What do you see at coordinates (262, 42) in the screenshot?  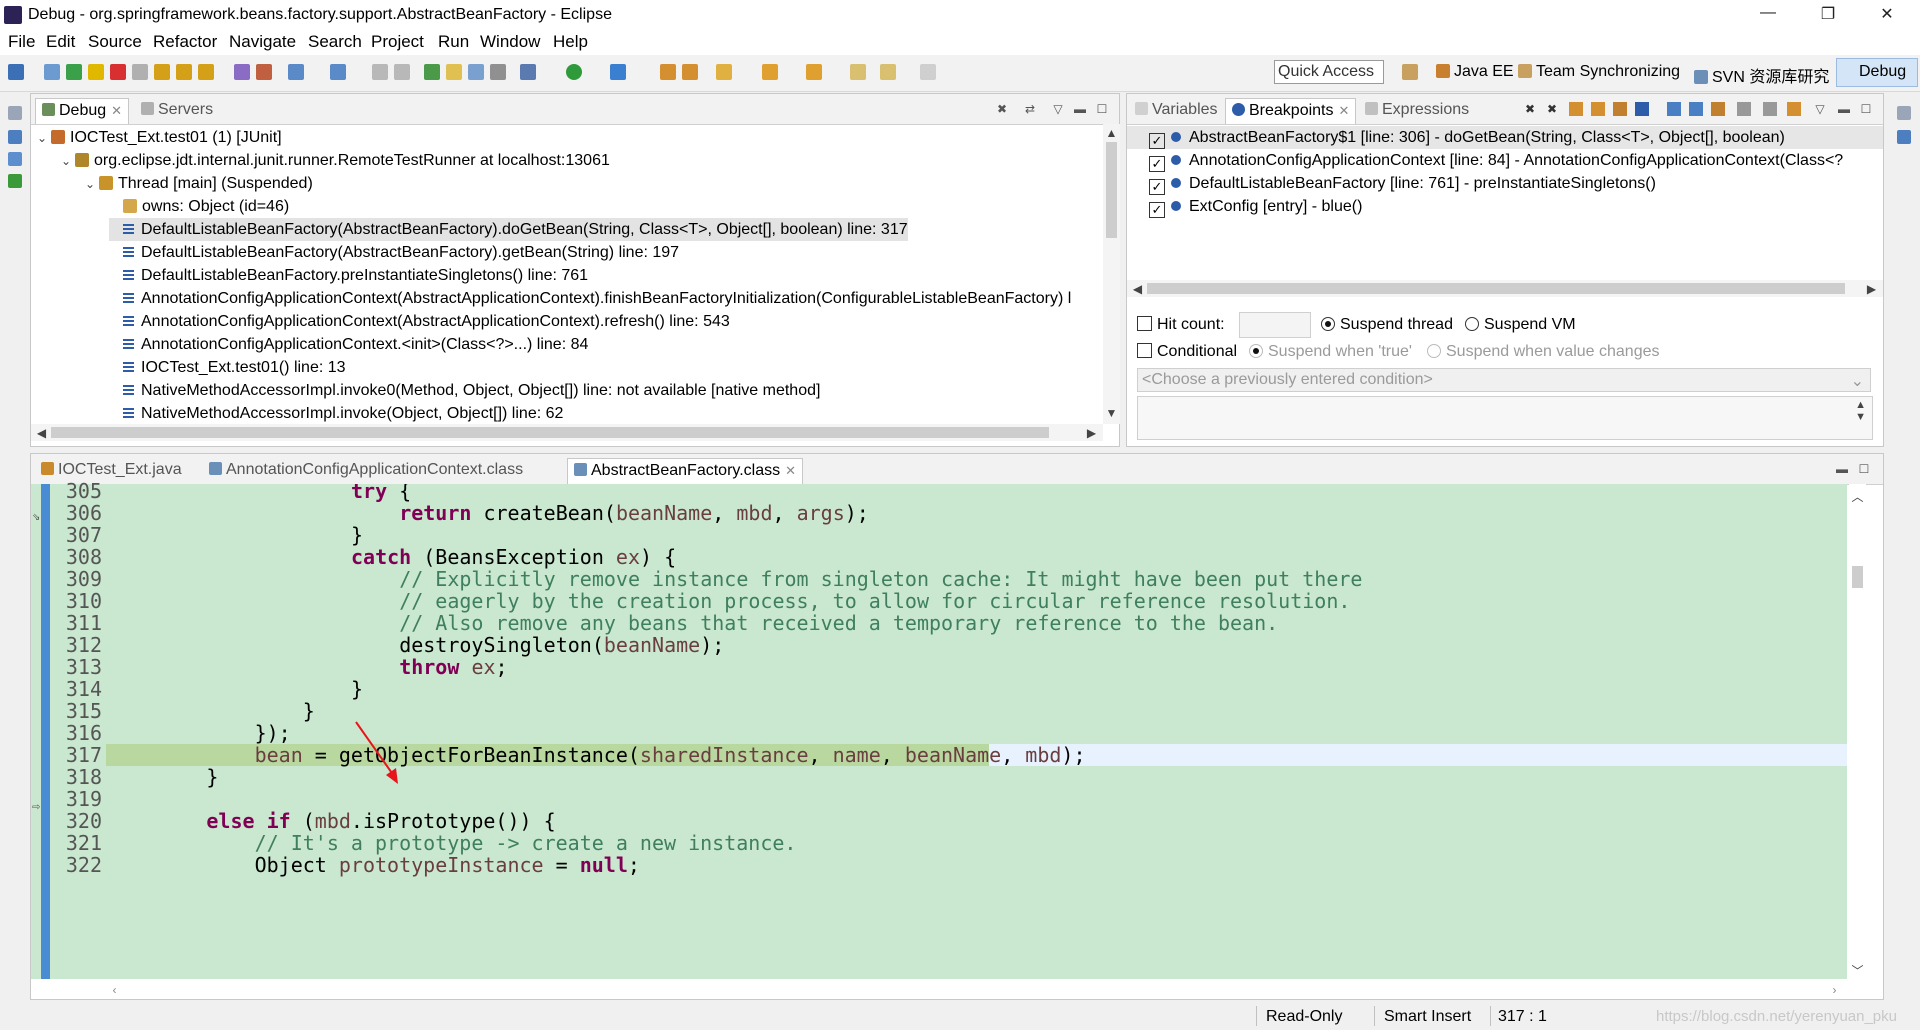 I see `menu-navigate: Navigate` at bounding box center [262, 42].